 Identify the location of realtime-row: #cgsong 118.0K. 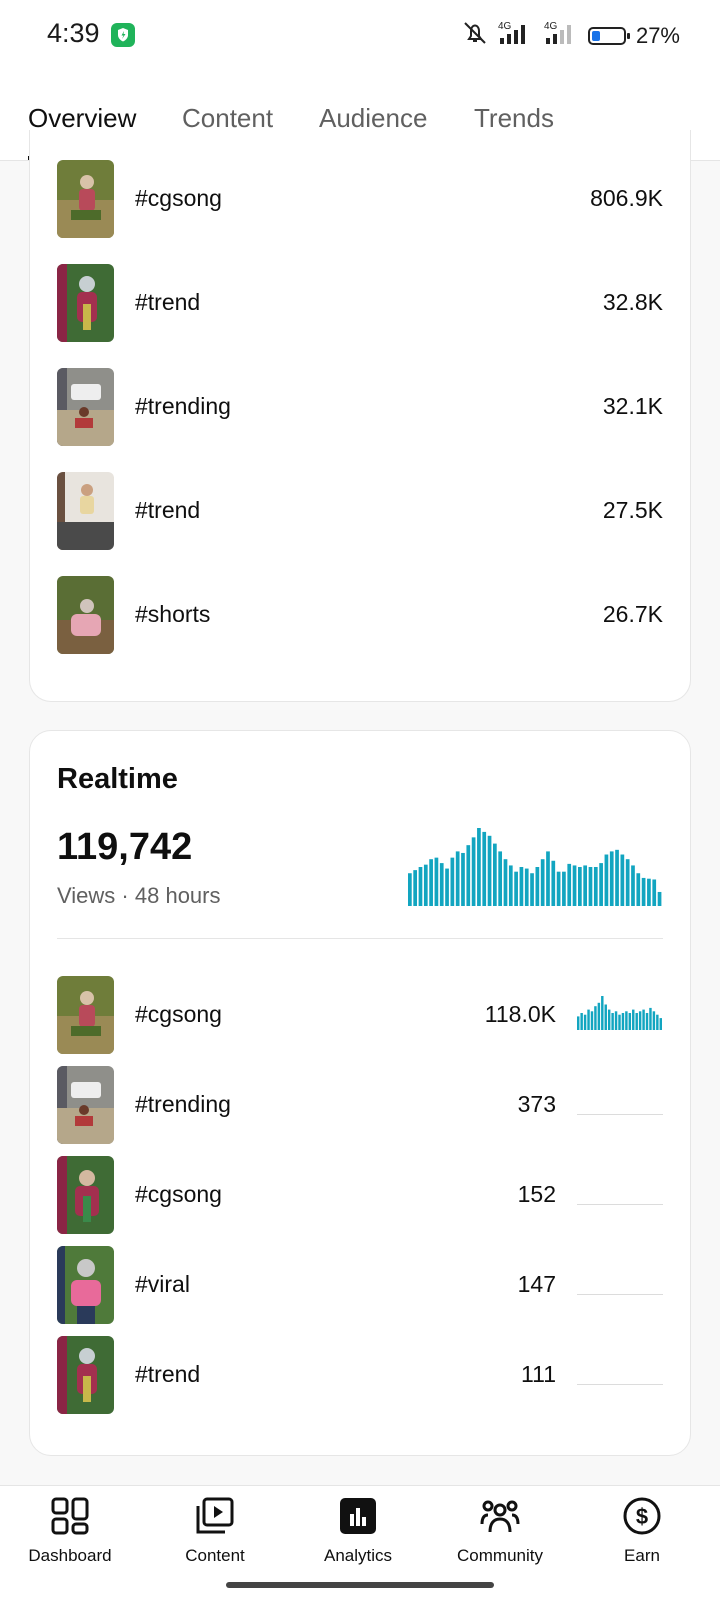
(360, 1015).